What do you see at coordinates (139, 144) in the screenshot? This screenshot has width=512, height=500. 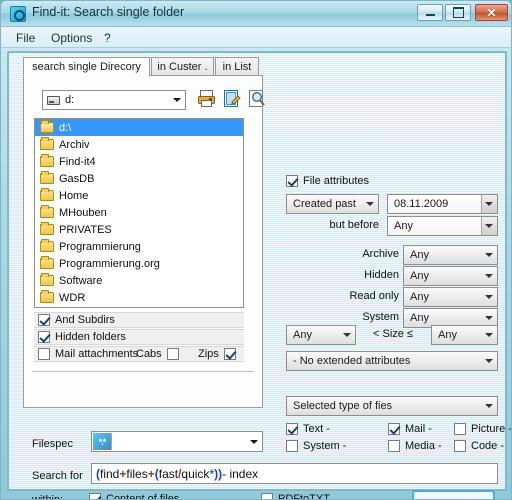 I see `folder-list-item: Archiv` at bounding box center [139, 144].